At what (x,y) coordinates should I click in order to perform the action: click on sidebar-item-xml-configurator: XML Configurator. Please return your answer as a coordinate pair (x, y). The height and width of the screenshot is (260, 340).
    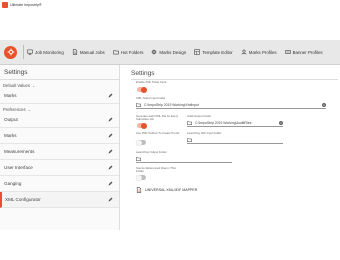
    Looking at the image, I should click on (59, 200).